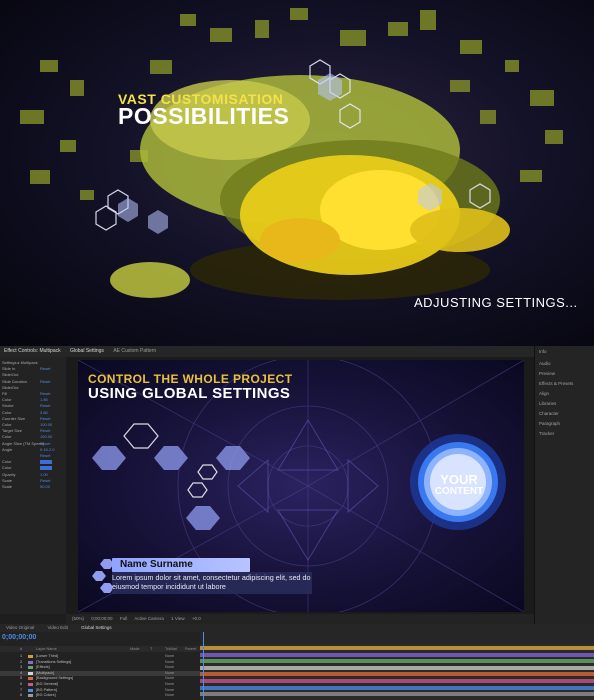 The image size is (594, 700). Describe the element at coordinates (100, 695) in the screenshot. I see `layer-row: 8 [BG Colors] None` at that location.